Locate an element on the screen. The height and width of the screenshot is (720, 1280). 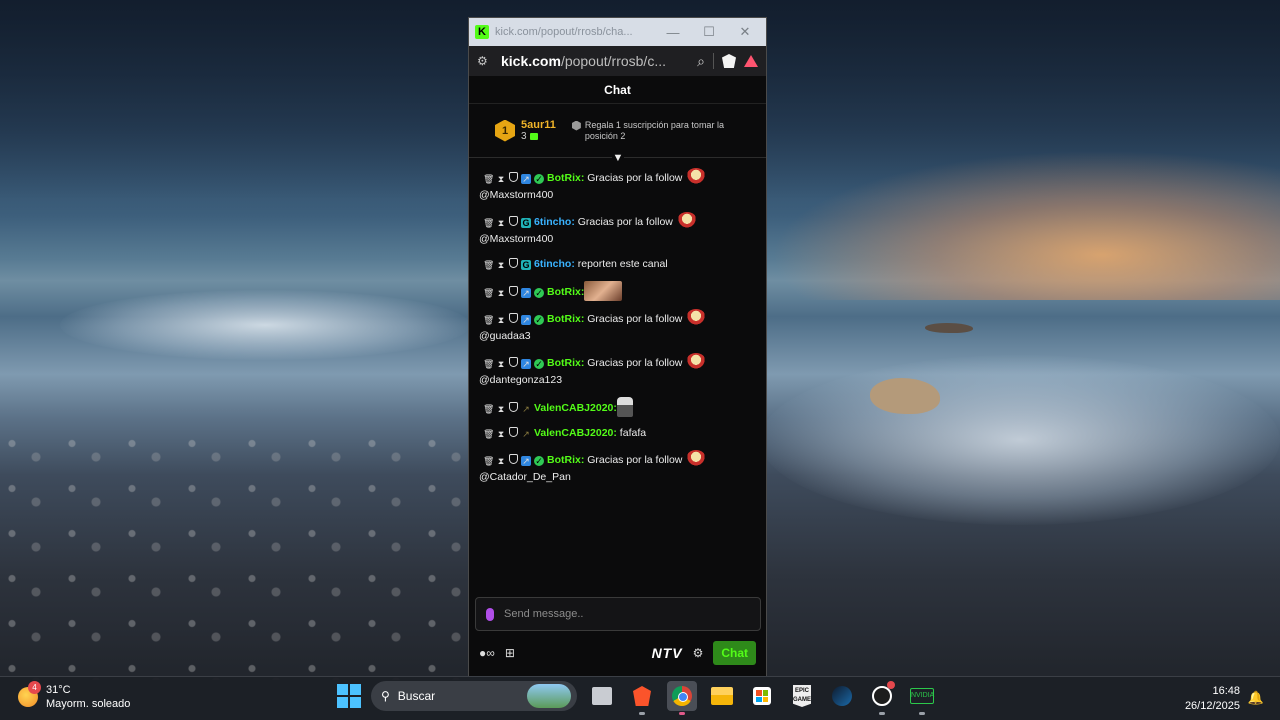
maximize-icon: ☐ is located at coordinates (709, 32).